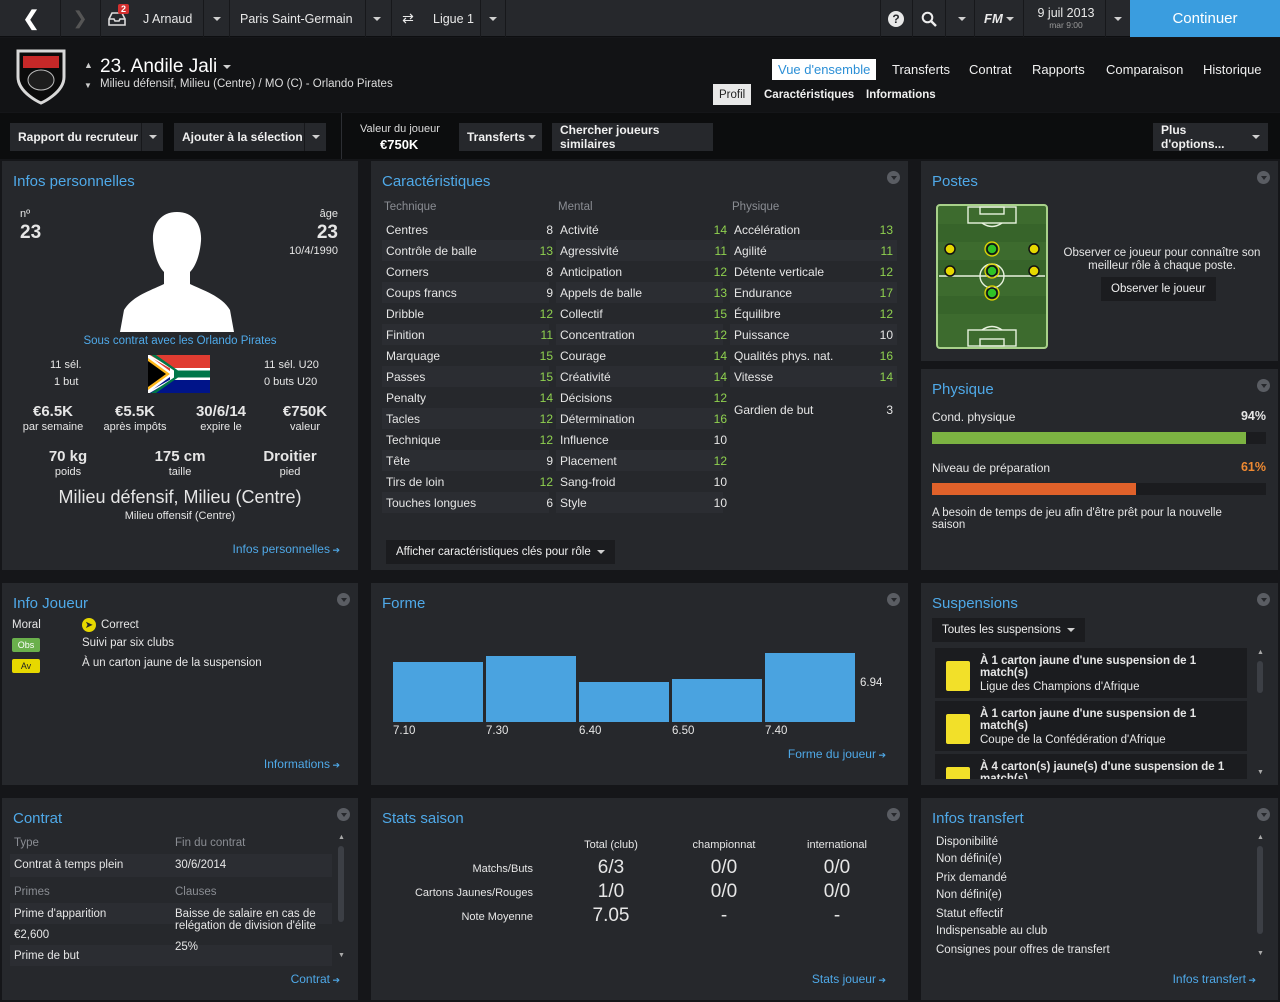  Describe the element at coordinates (120, 18) in the screenshot. I see `inbox-button: 2` at that location.